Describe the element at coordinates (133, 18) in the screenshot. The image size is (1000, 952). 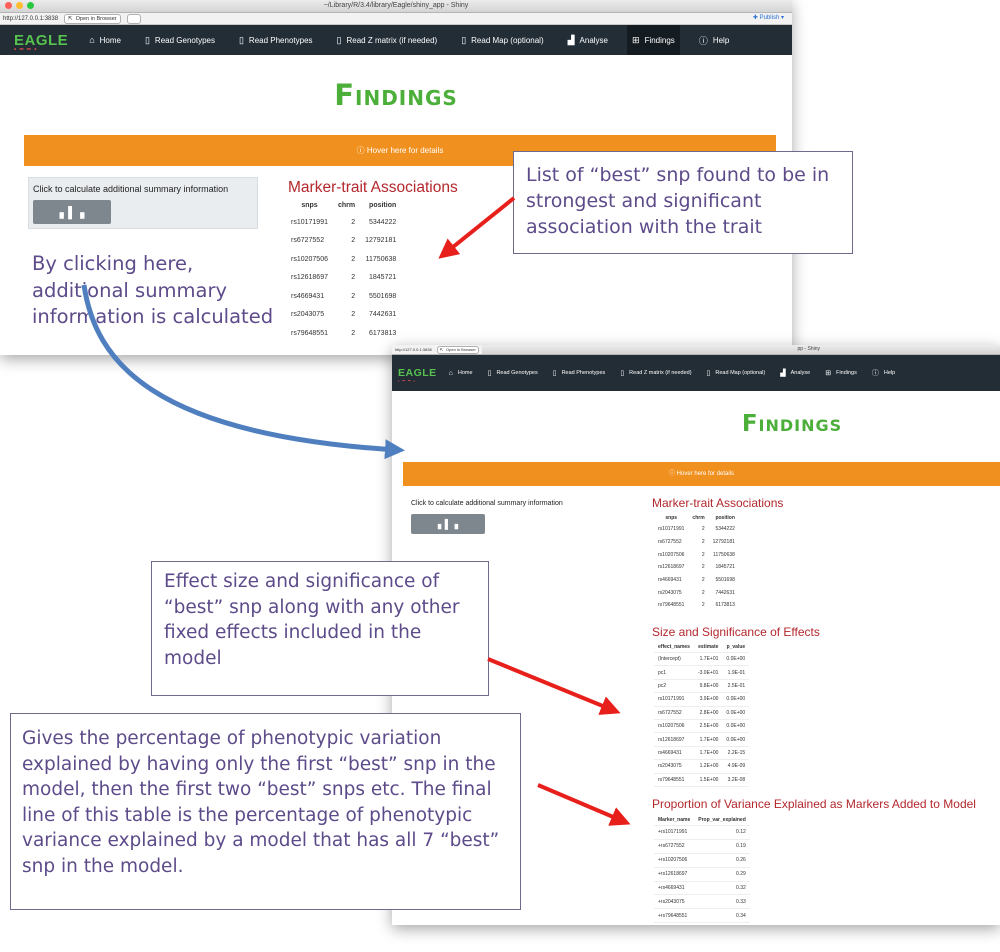
I see `refresh-button` at that location.